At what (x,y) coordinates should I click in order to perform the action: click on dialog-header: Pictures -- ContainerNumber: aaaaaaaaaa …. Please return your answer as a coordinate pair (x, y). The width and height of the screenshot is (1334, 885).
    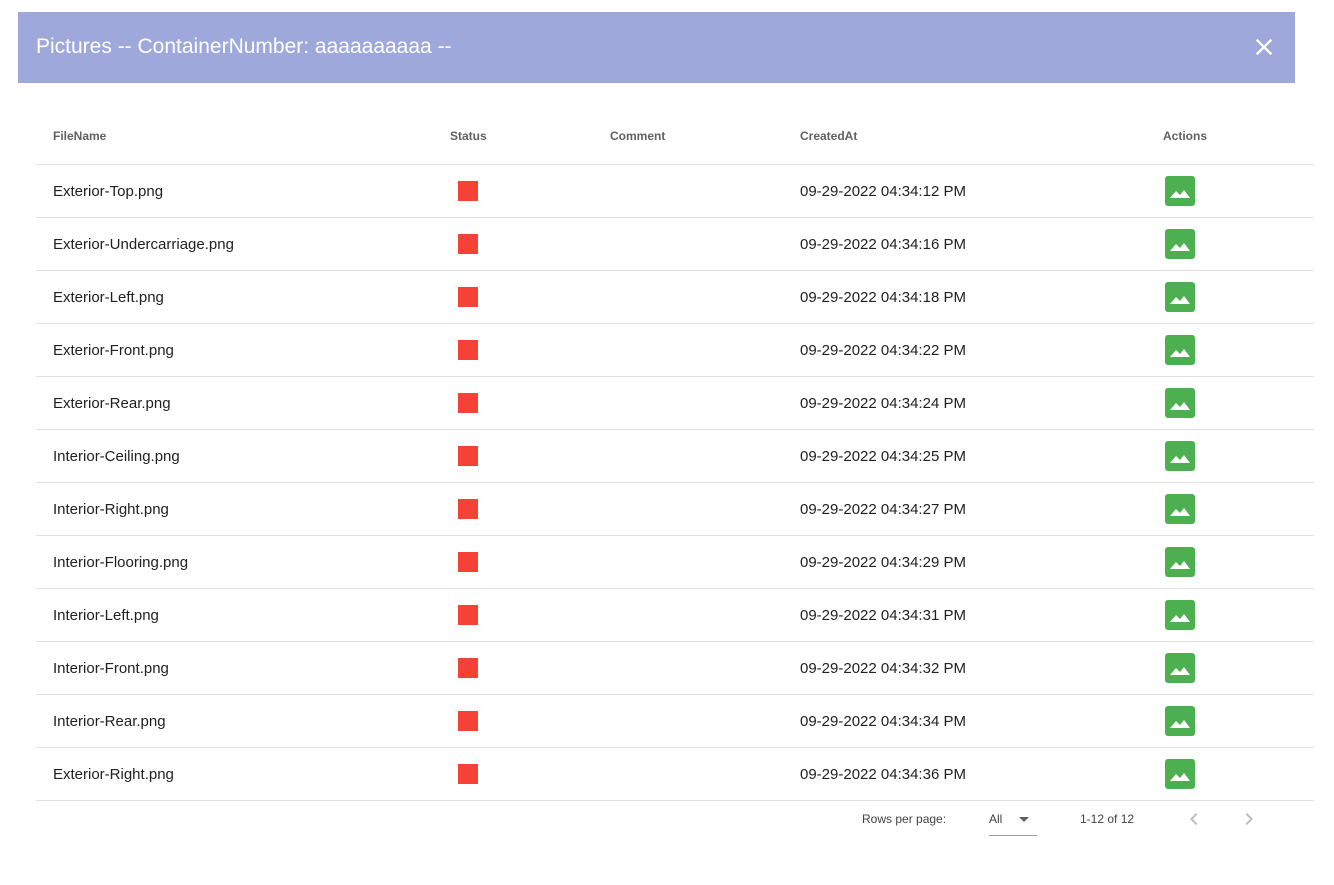
    Looking at the image, I should click on (656, 47).